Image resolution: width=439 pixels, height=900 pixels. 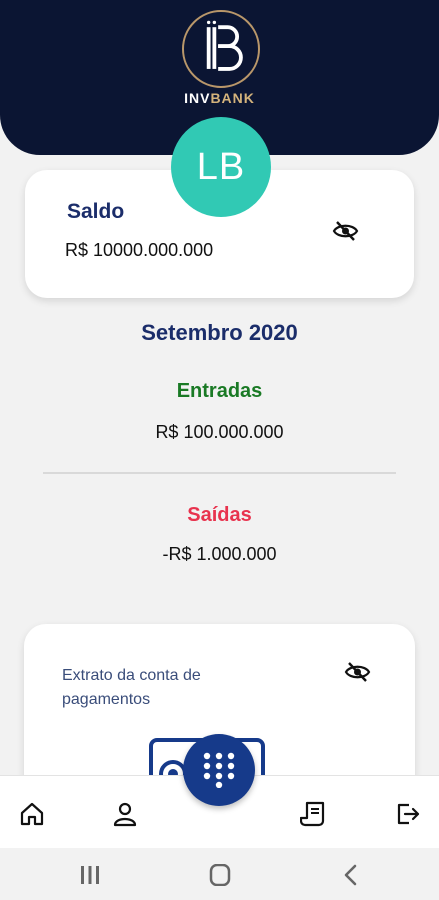 I want to click on system-navigation-bar, so click(x=219, y=874).